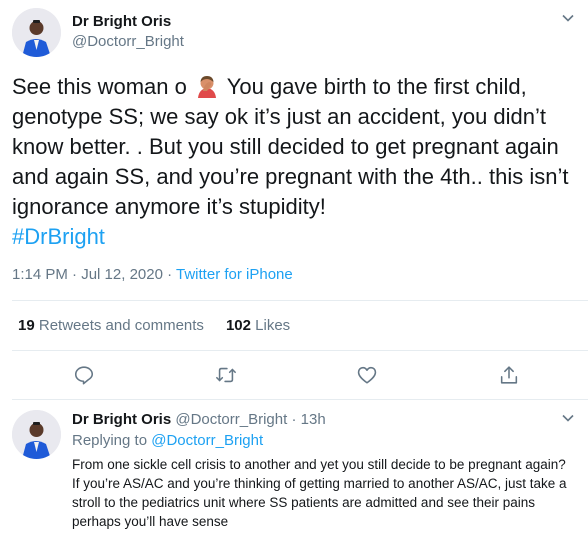  Describe the element at coordinates (207, 86) in the screenshot. I see `person-facepalming-icon` at that location.